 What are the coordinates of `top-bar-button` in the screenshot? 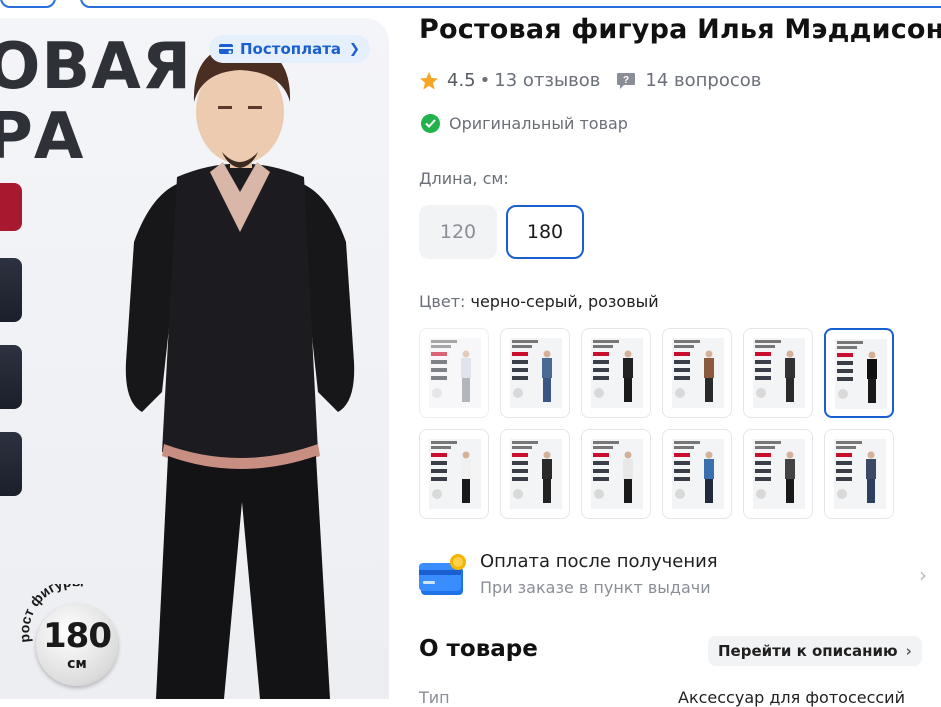 It's located at (28, 4).